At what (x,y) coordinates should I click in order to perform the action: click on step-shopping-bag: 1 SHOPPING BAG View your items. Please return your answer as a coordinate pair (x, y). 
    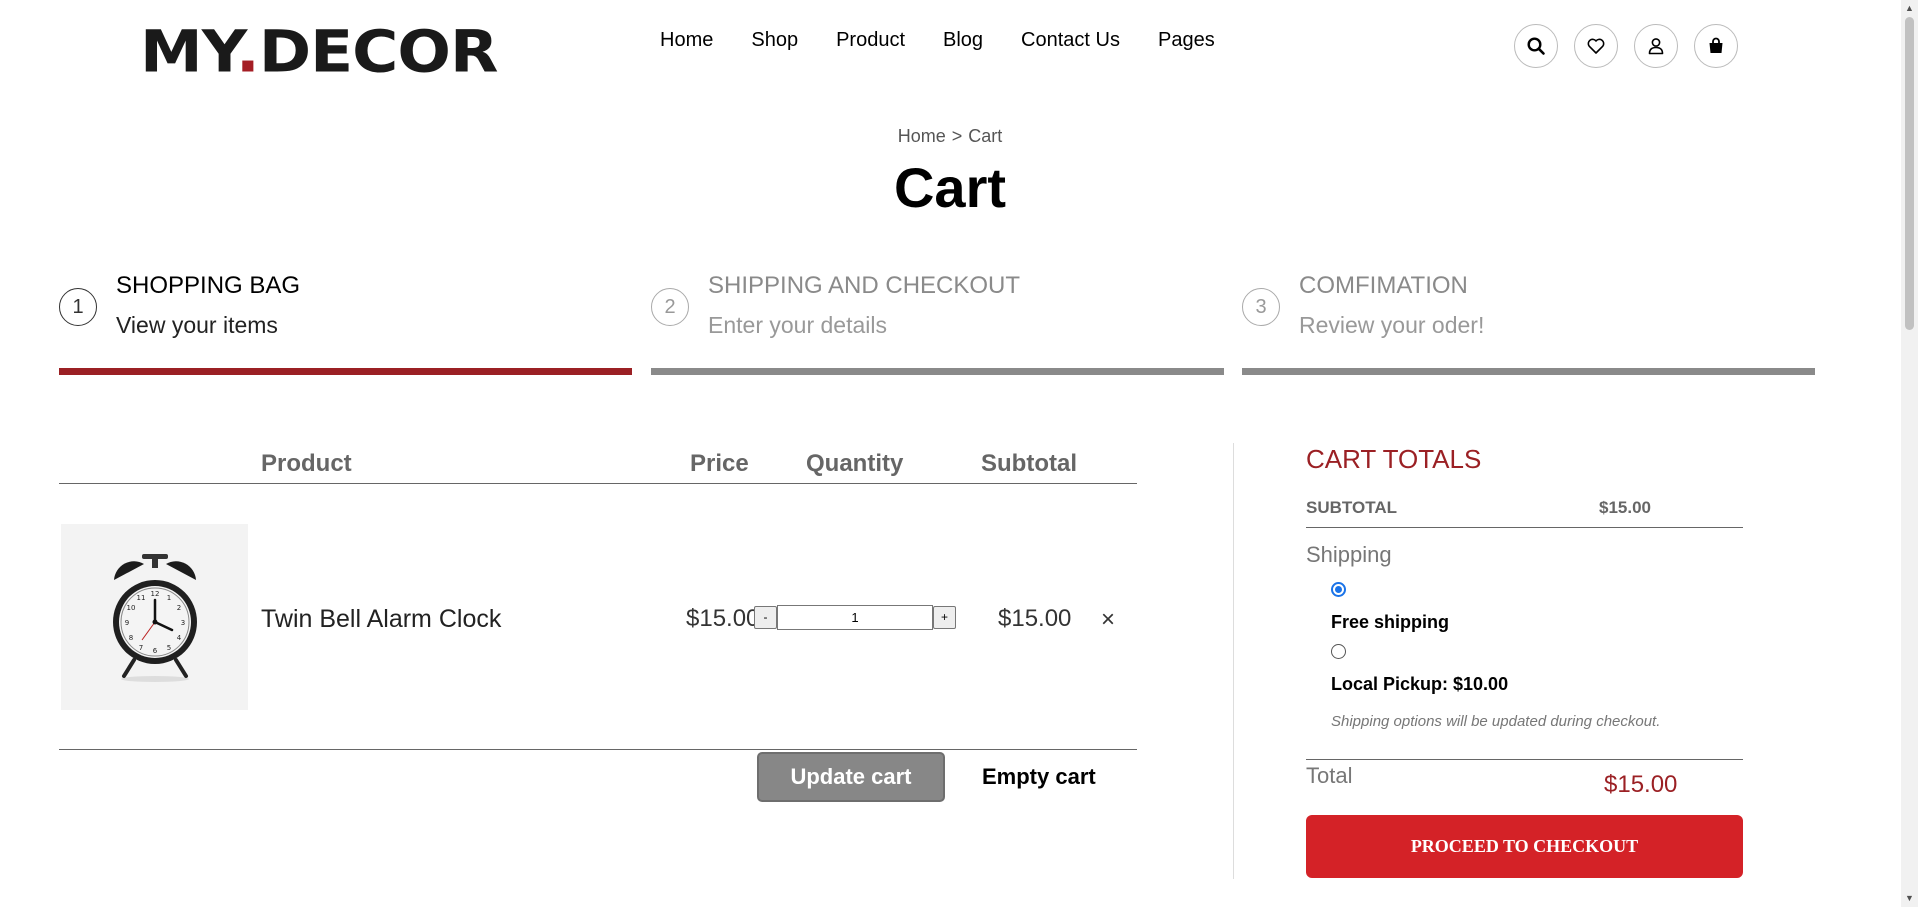
    Looking at the image, I should click on (345, 321).